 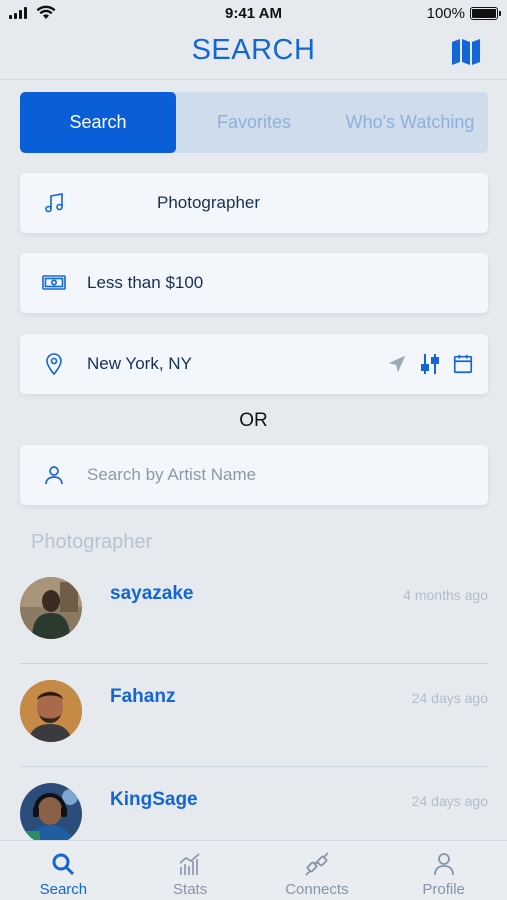 What do you see at coordinates (152, 593) in the screenshot?
I see `artist-name: sayazake` at bounding box center [152, 593].